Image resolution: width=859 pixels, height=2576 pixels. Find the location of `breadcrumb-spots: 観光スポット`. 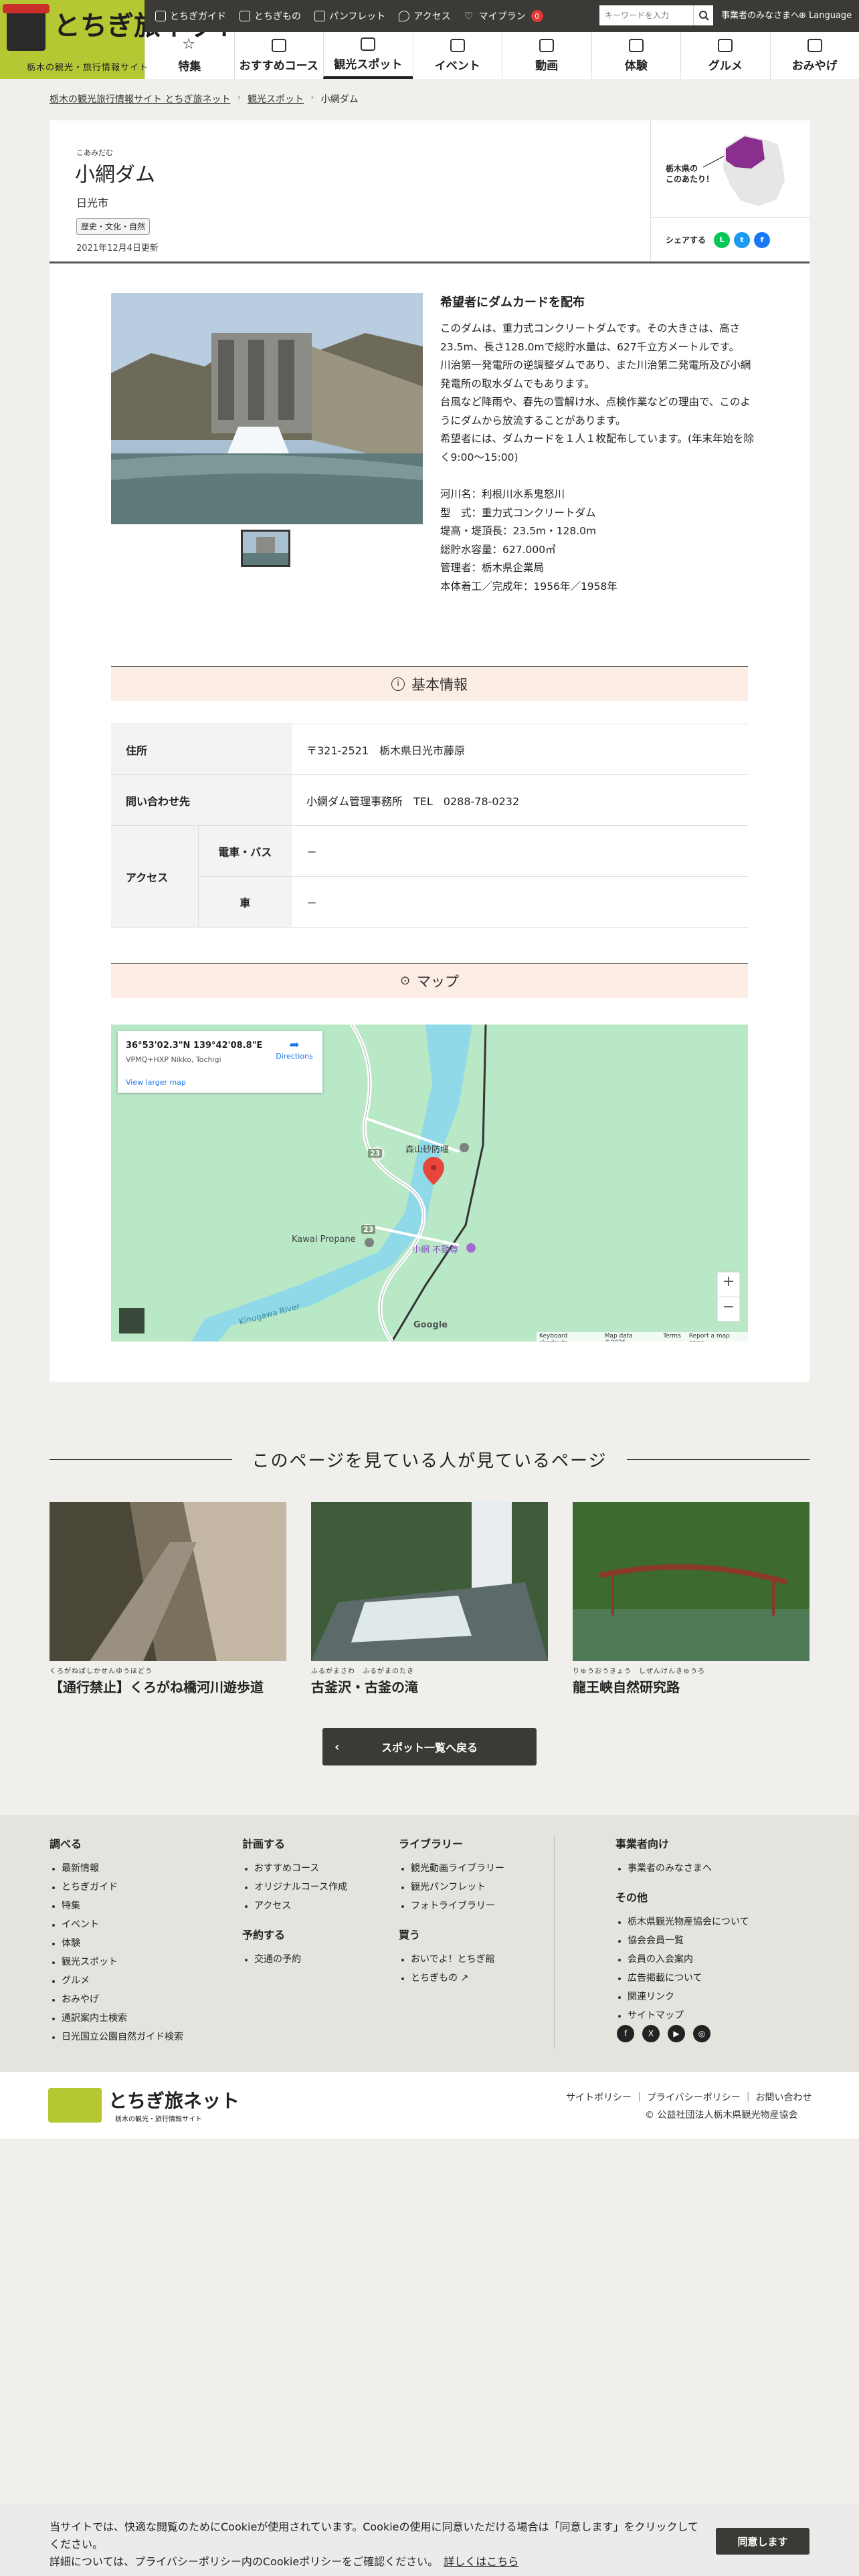

breadcrumb-spots: 観光スポット is located at coordinates (276, 99).